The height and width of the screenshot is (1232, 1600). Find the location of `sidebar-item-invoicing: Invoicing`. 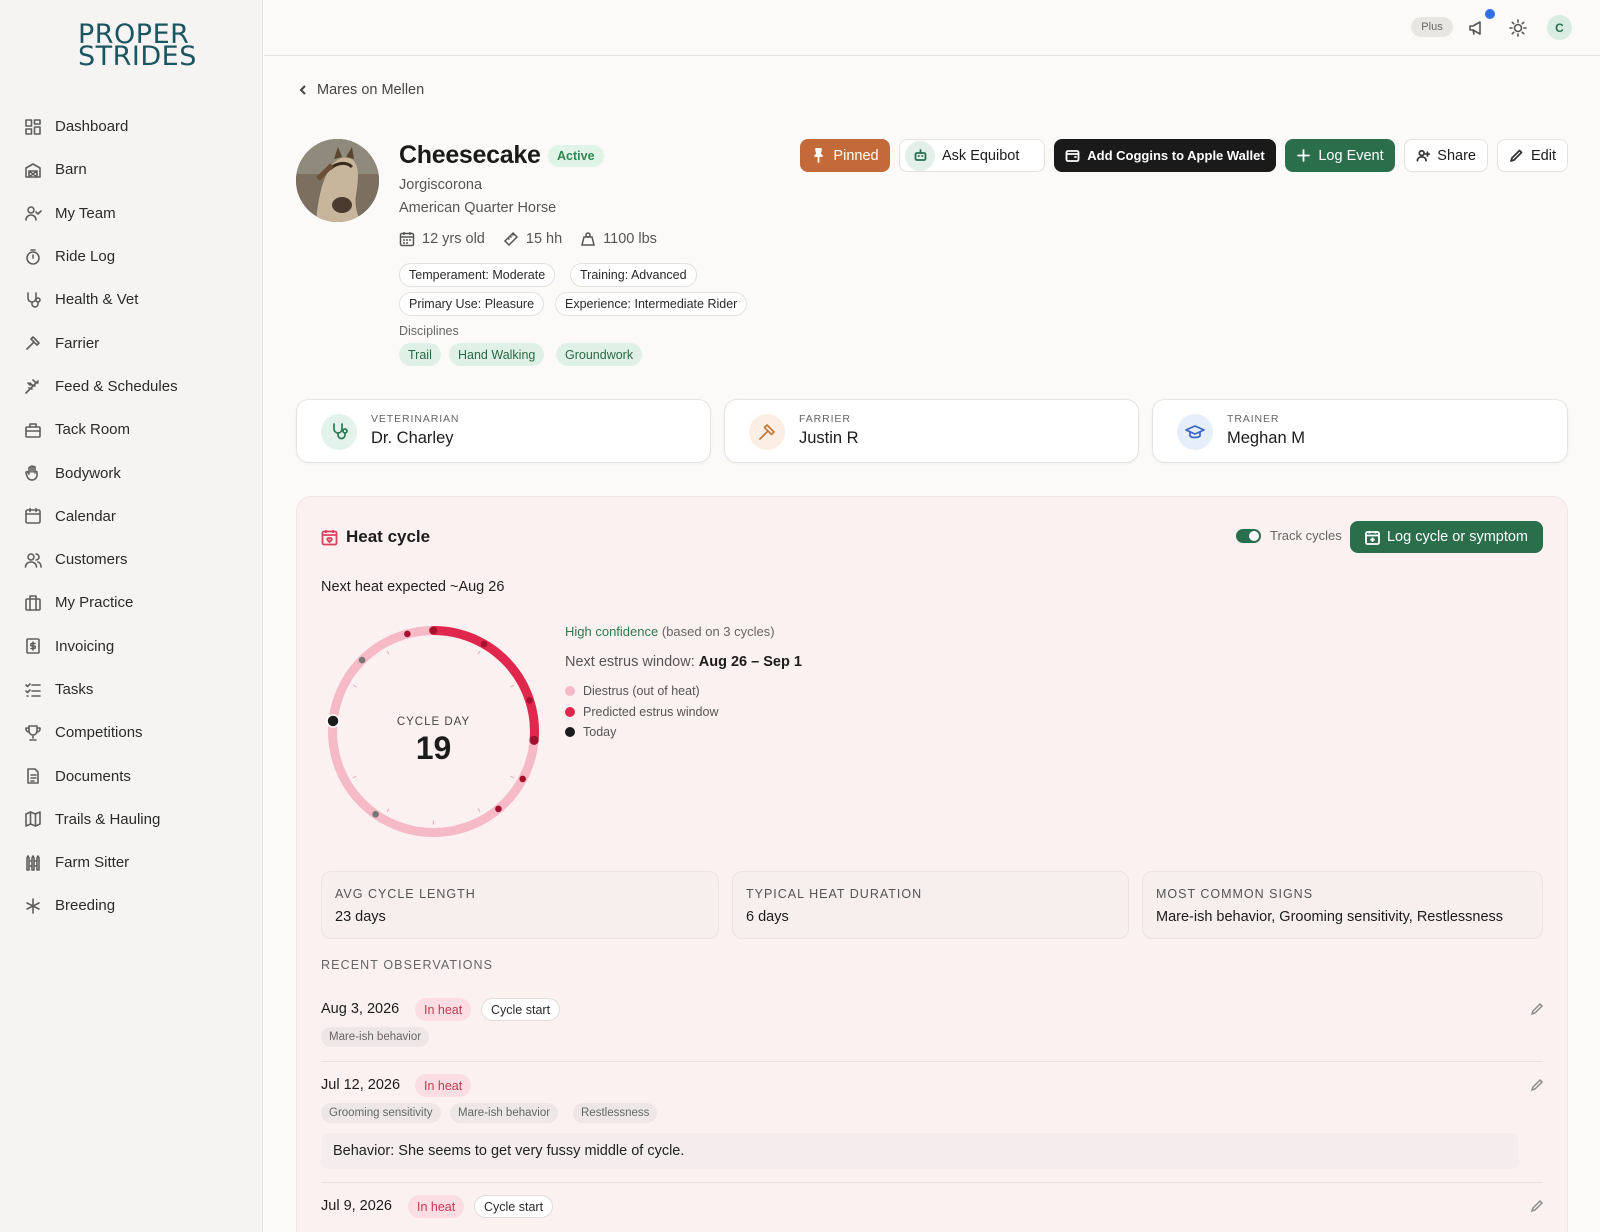

sidebar-item-invoicing: Invoicing is located at coordinates (131, 646).